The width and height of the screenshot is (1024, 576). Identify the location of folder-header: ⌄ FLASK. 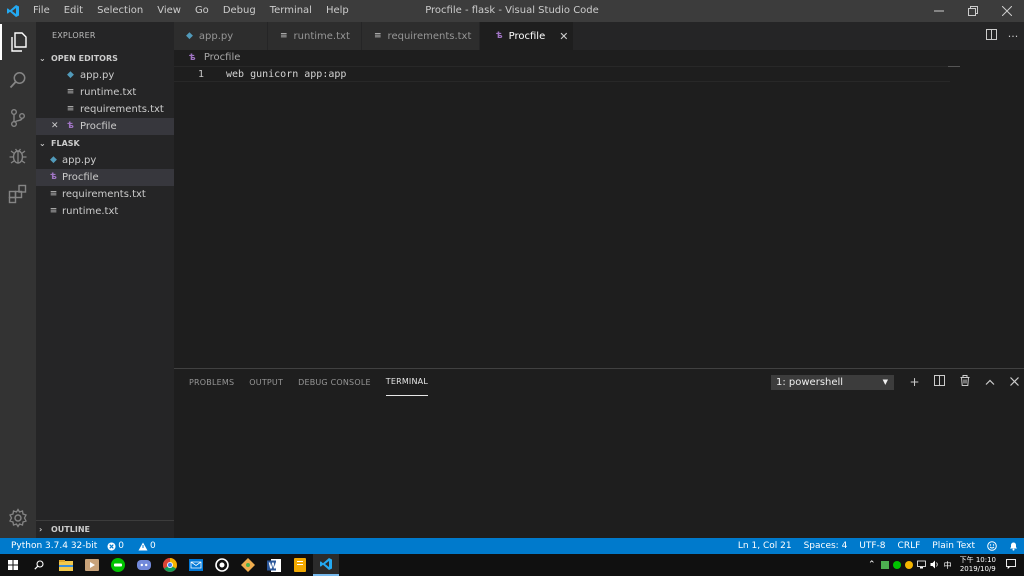
(105, 143).